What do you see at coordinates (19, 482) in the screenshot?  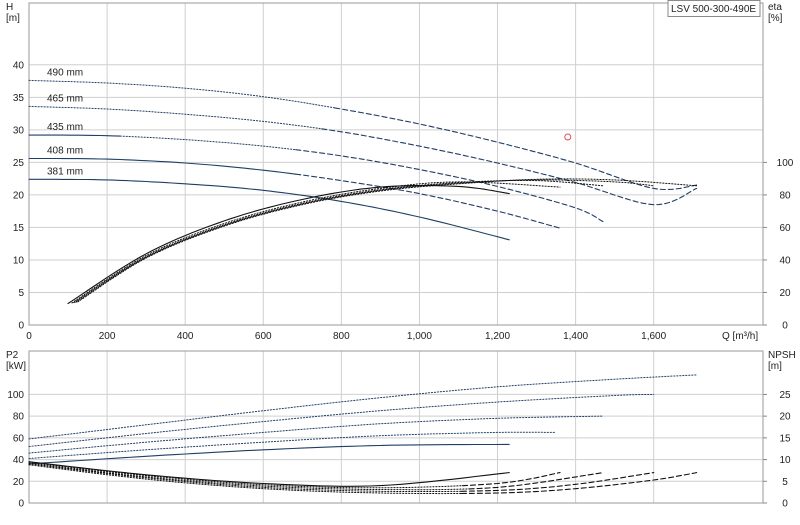 I see `power-ytick-label: 20` at bounding box center [19, 482].